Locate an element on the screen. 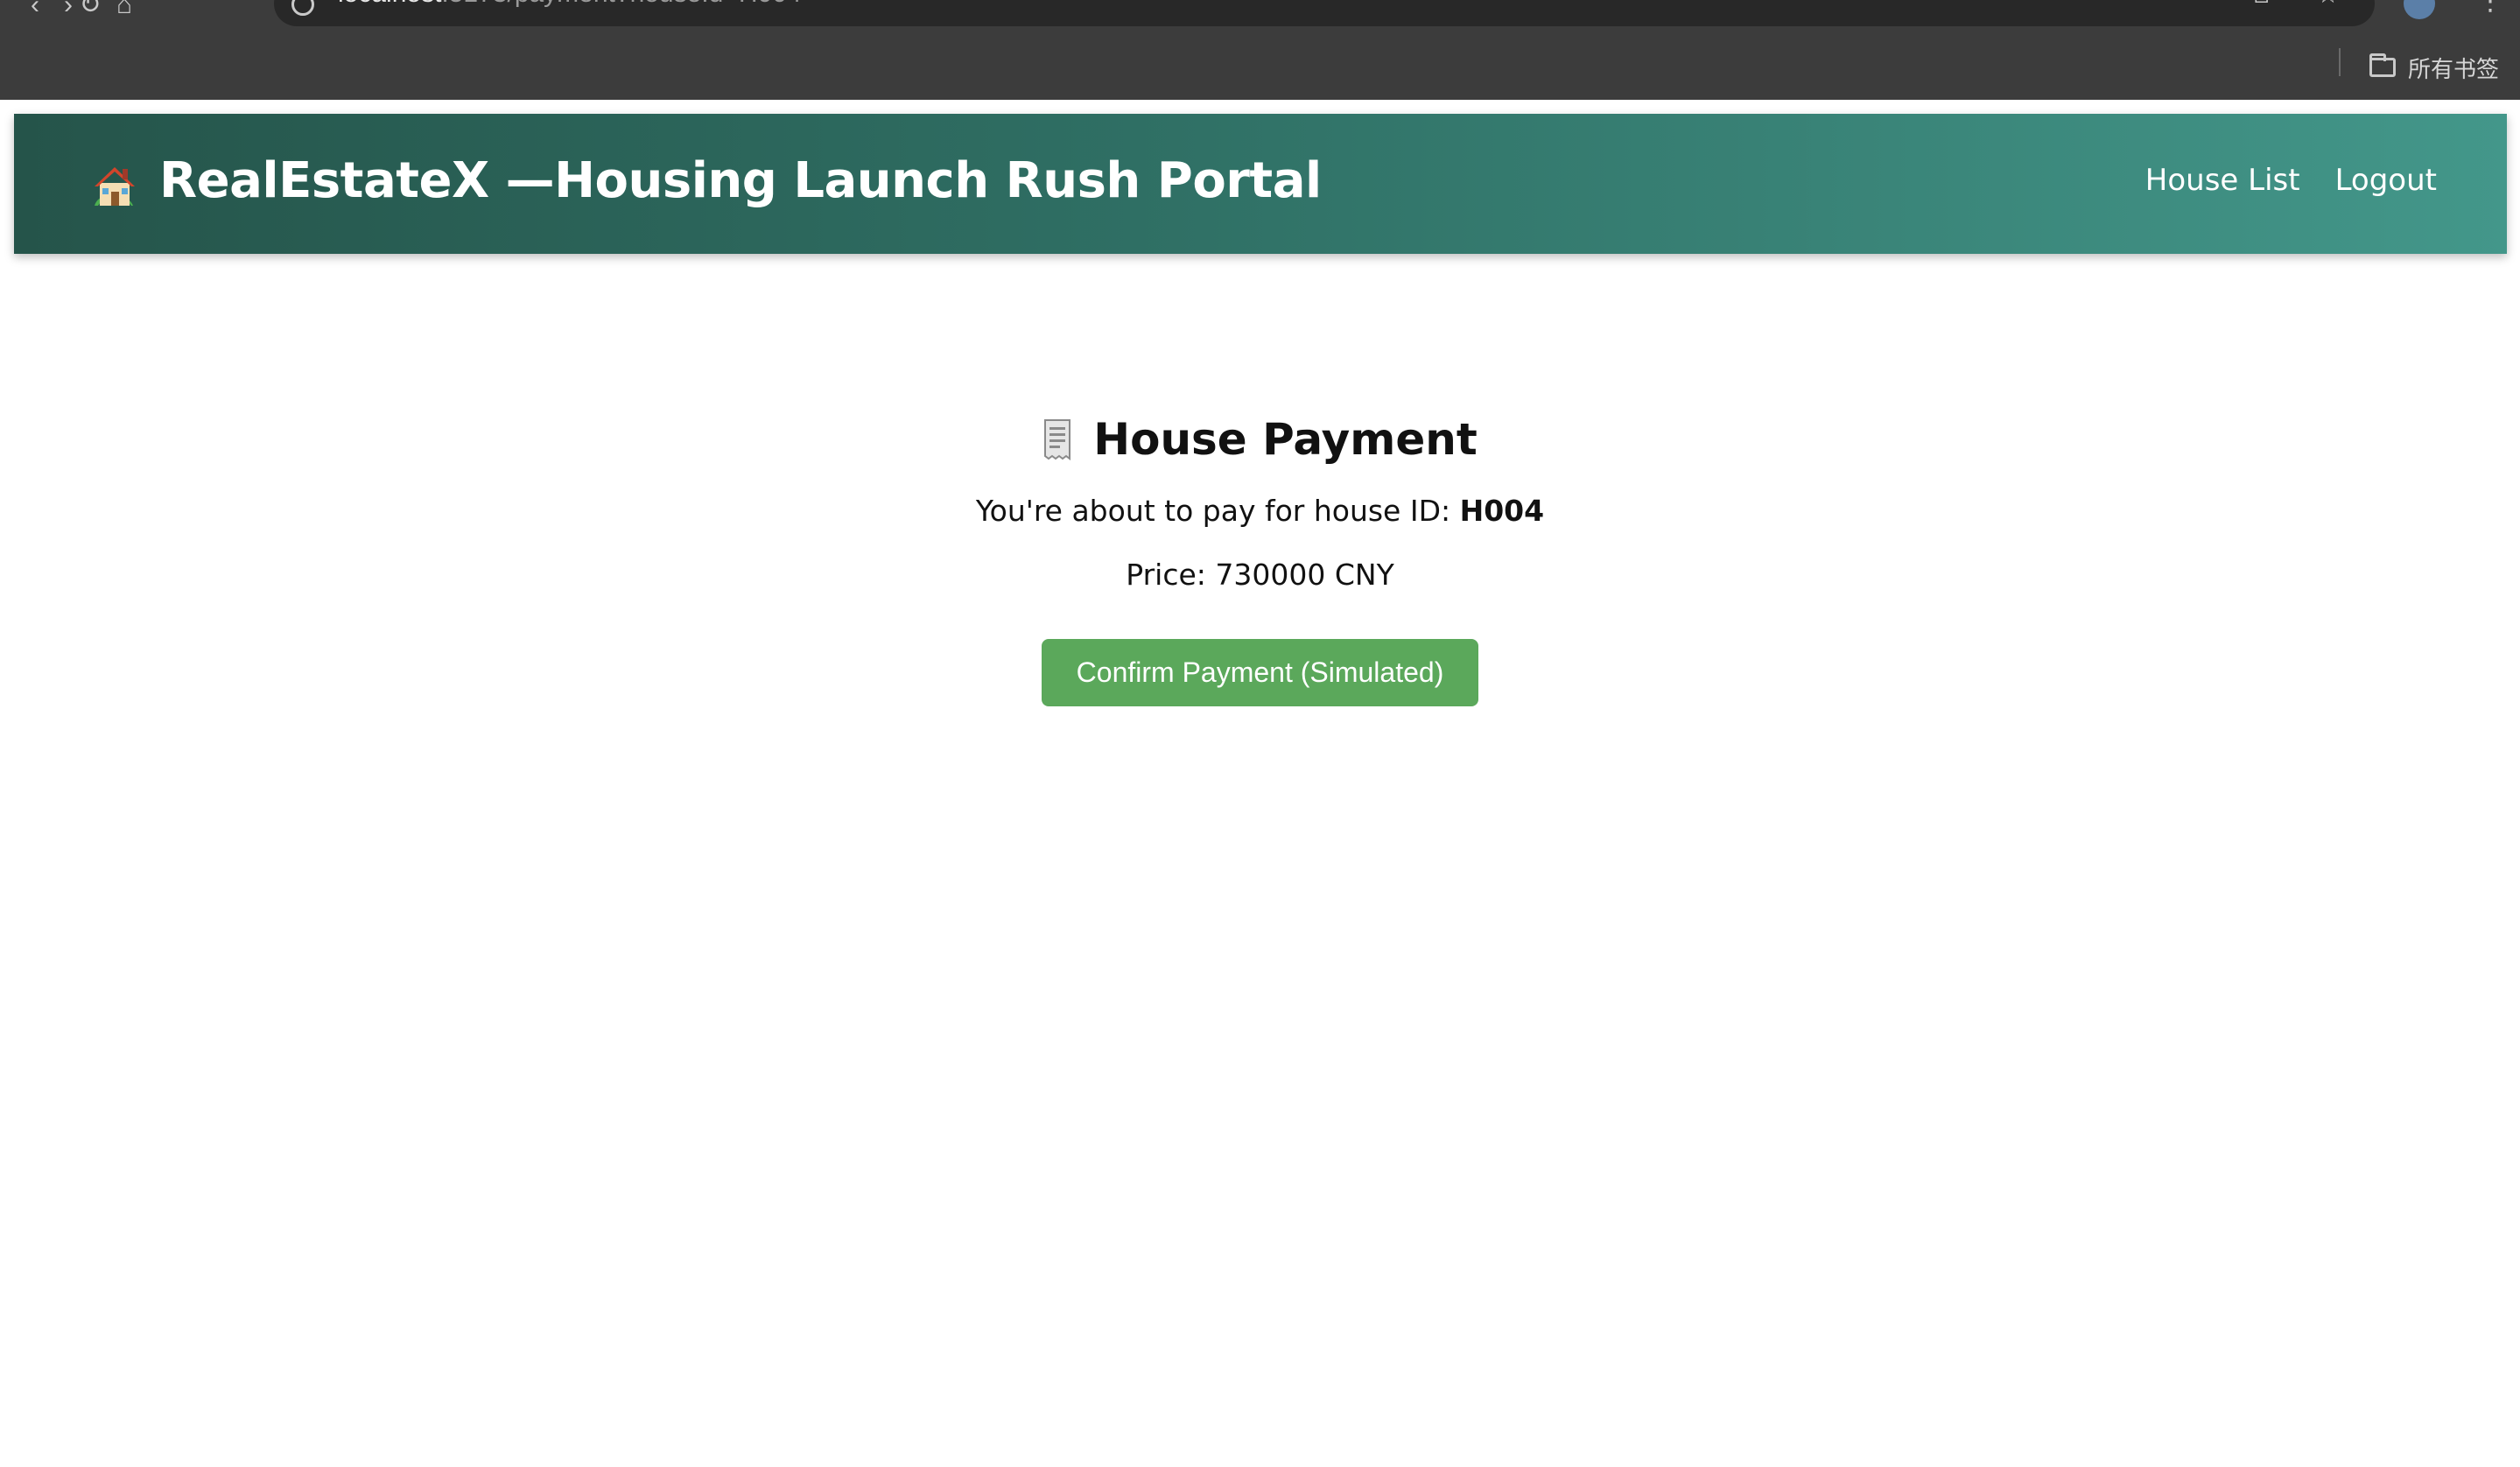  address-bar: localhost:5173/payment?houseId=H004 ⧉ ☆ is located at coordinates (1324, 13).